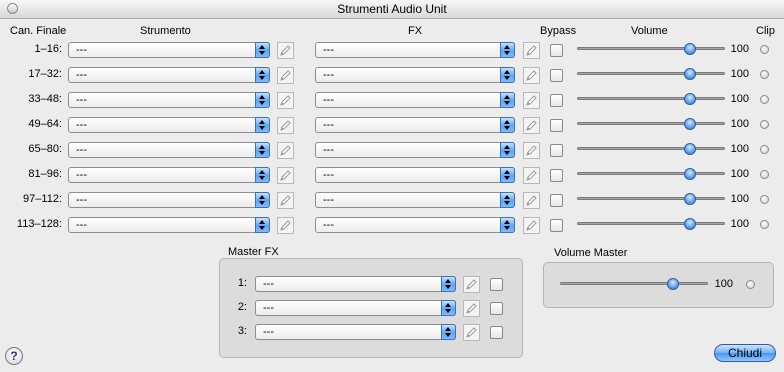 The image size is (784, 372). What do you see at coordinates (14, 356) in the screenshot?
I see `help-button: ?` at bounding box center [14, 356].